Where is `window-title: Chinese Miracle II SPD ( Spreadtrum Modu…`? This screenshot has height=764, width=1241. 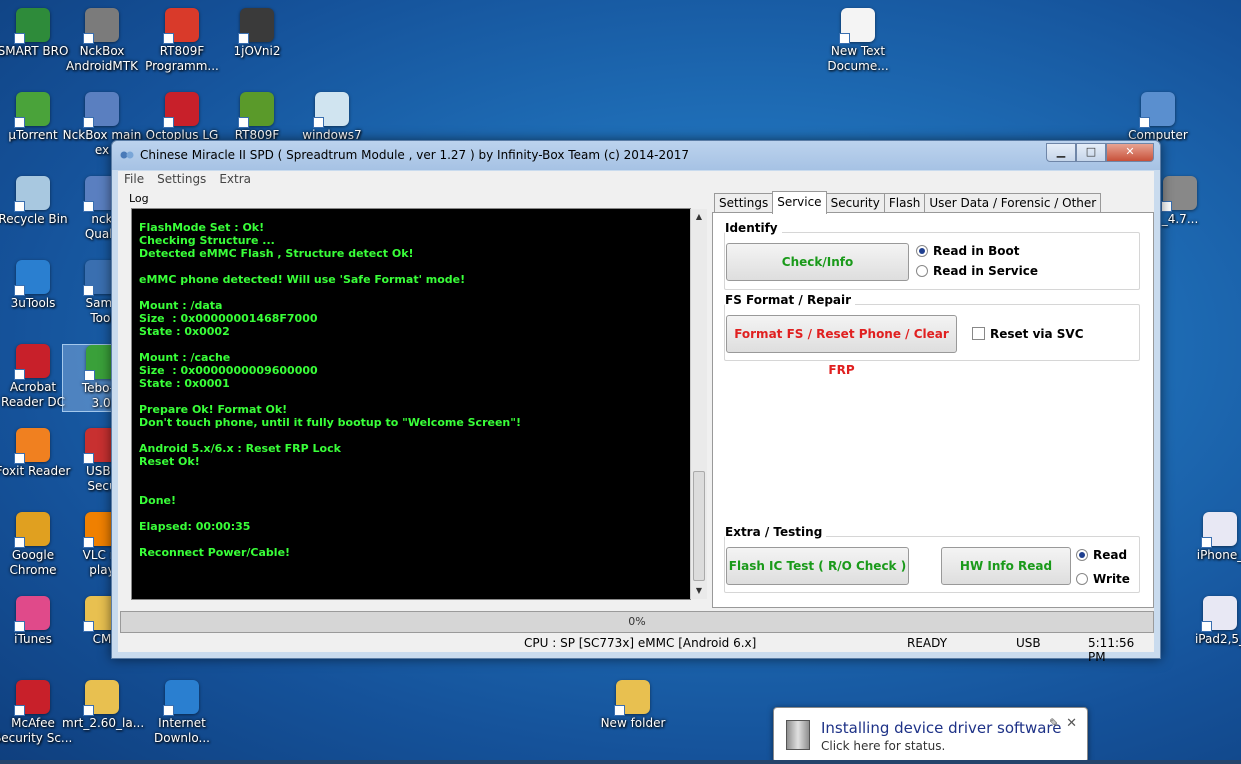 window-title: Chinese Miracle II SPD ( Spreadtrum Modu… is located at coordinates (415, 155).